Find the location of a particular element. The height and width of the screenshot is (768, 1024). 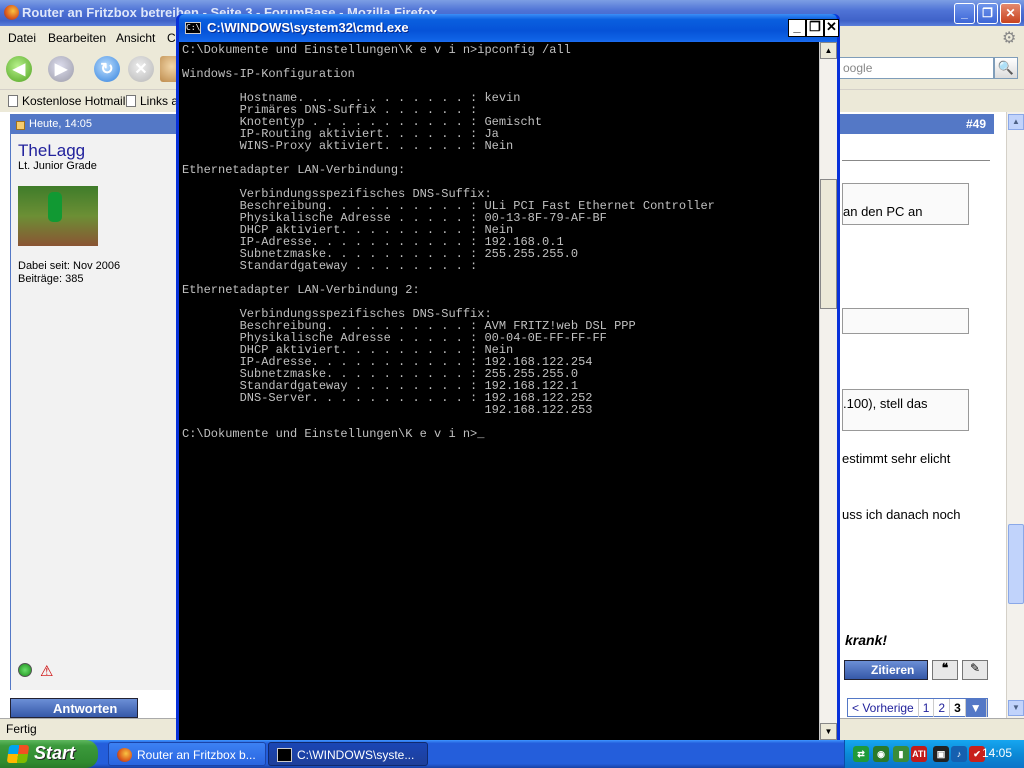

ati-icon: ATI is located at coordinates (919, 754).